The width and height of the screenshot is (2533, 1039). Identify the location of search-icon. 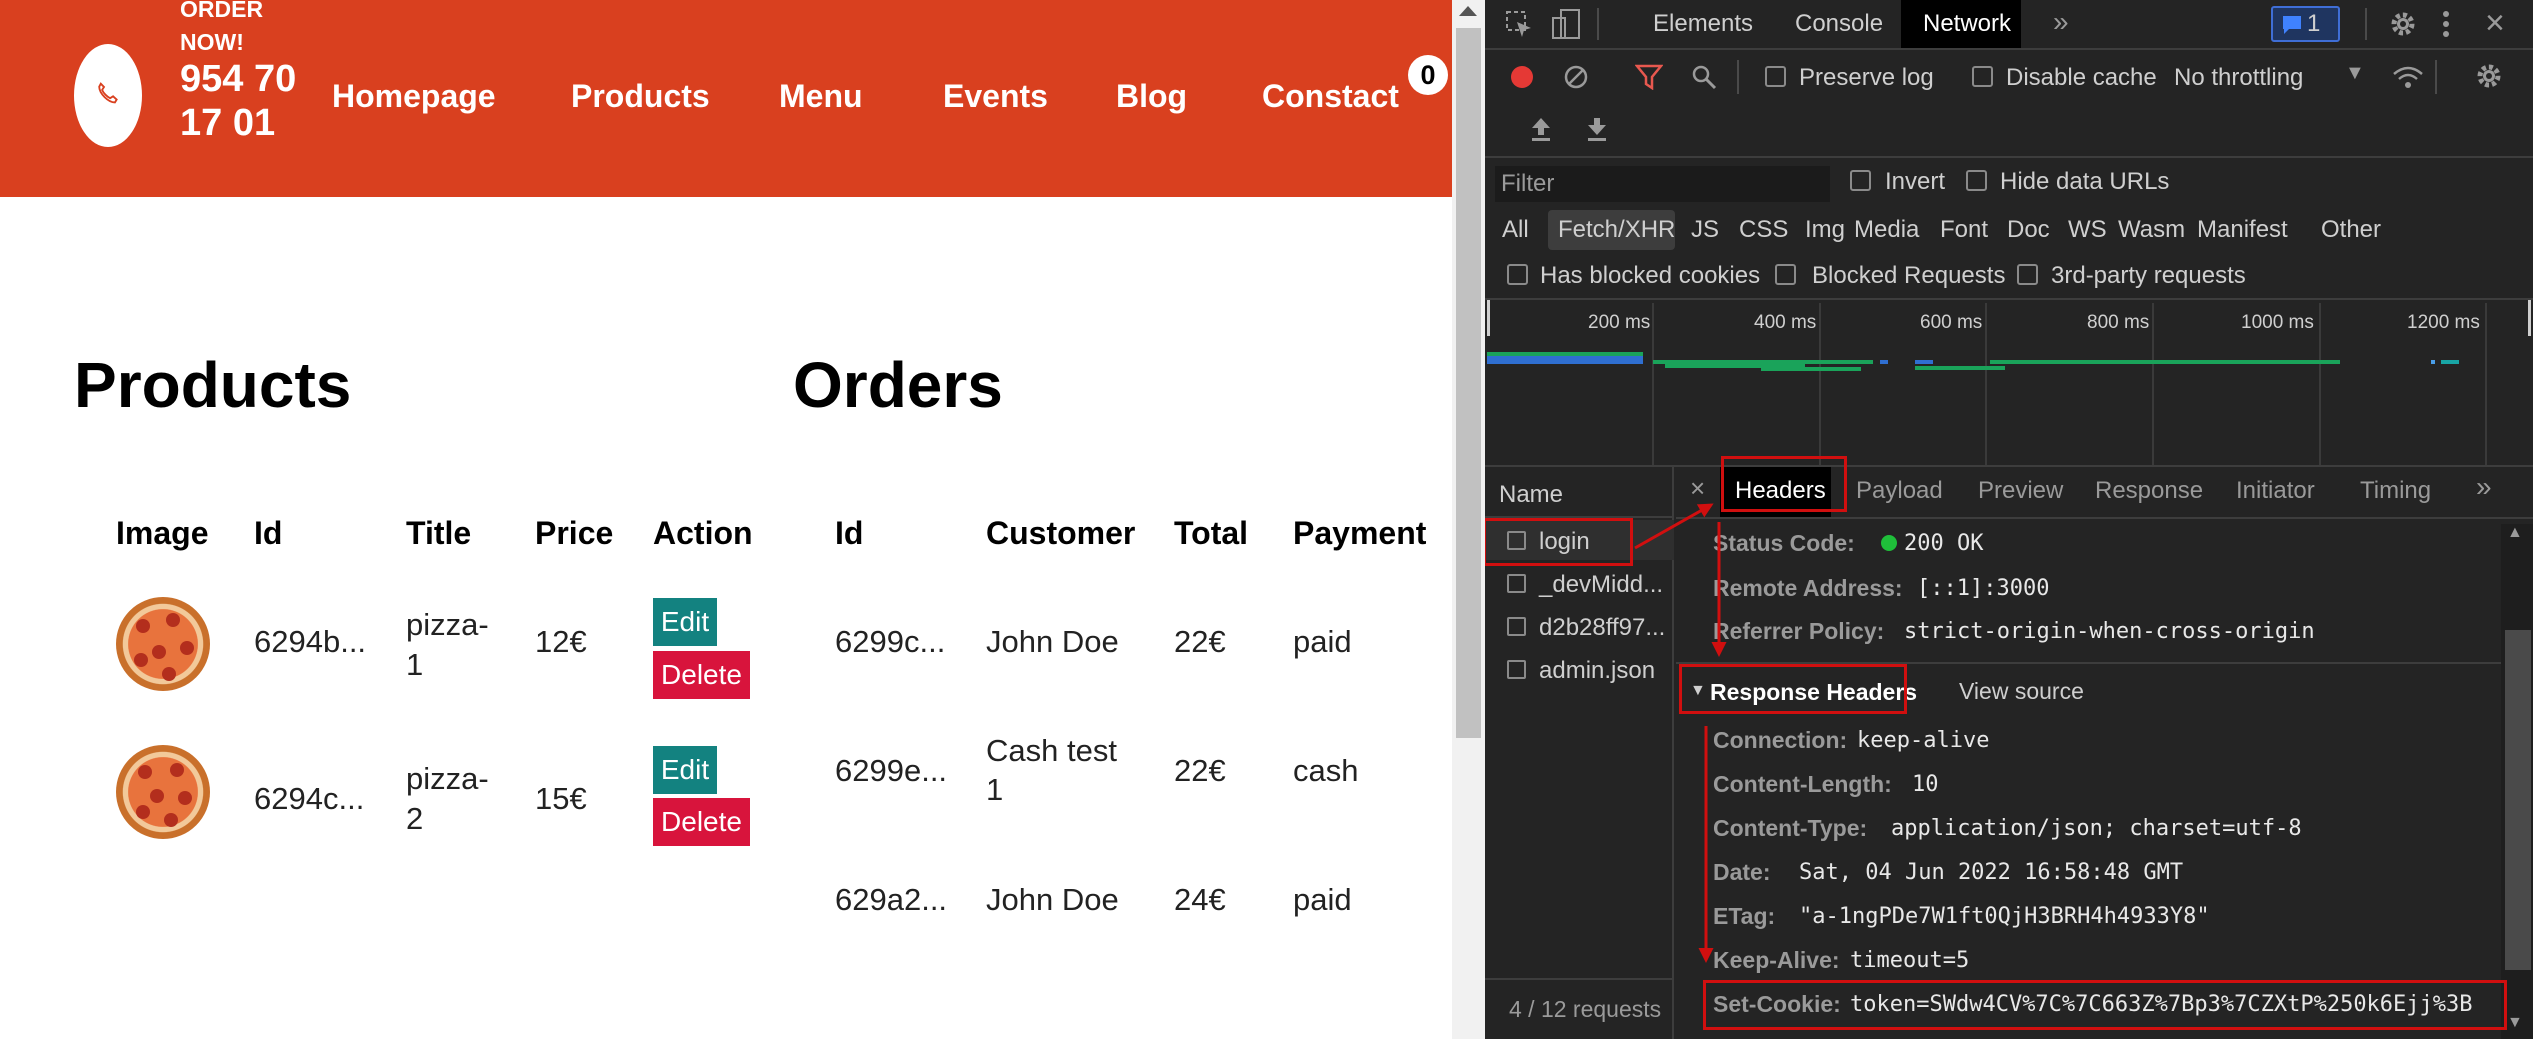
(1704, 77).